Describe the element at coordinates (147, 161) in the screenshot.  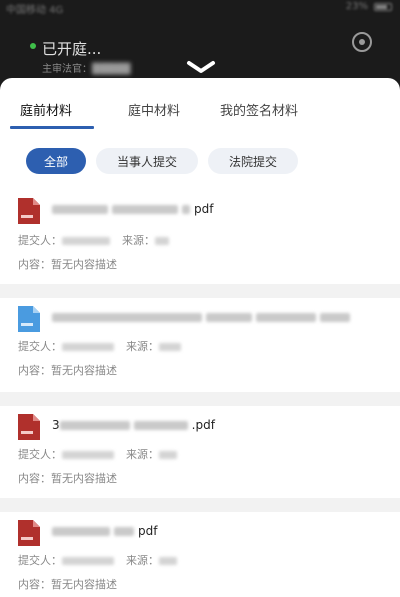
I see `filter-party-submitted: 当事人提交` at that location.